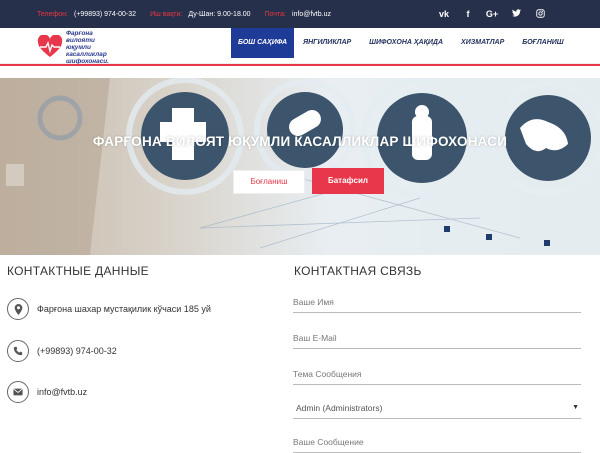 This screenshot has height=453, width=600. What do you see at coordinates (50, 46) in the screenshot?
I see `heart-pulse-icon` at bounding box center [50, 46].